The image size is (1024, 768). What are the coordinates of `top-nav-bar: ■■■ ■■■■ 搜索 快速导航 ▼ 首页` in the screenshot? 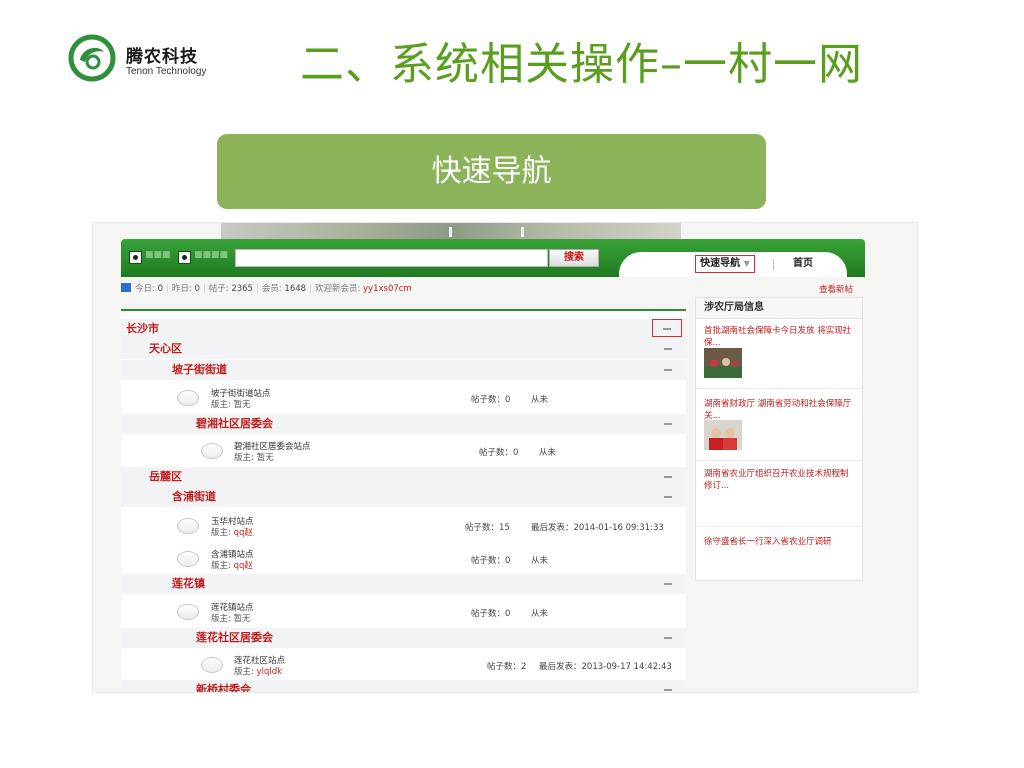 It's located at (493, 258).